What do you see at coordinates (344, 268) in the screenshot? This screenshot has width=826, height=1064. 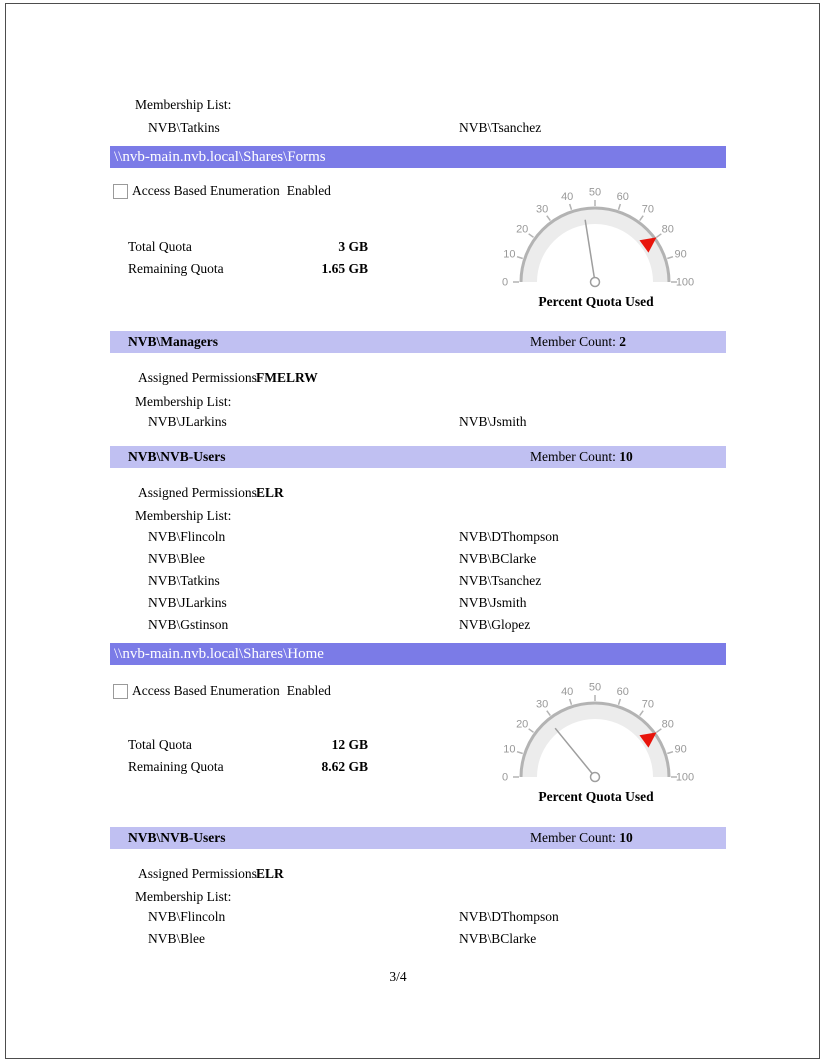 I see `remaining-quota-value: 1.65 GB` at bounding box center [344, 268].